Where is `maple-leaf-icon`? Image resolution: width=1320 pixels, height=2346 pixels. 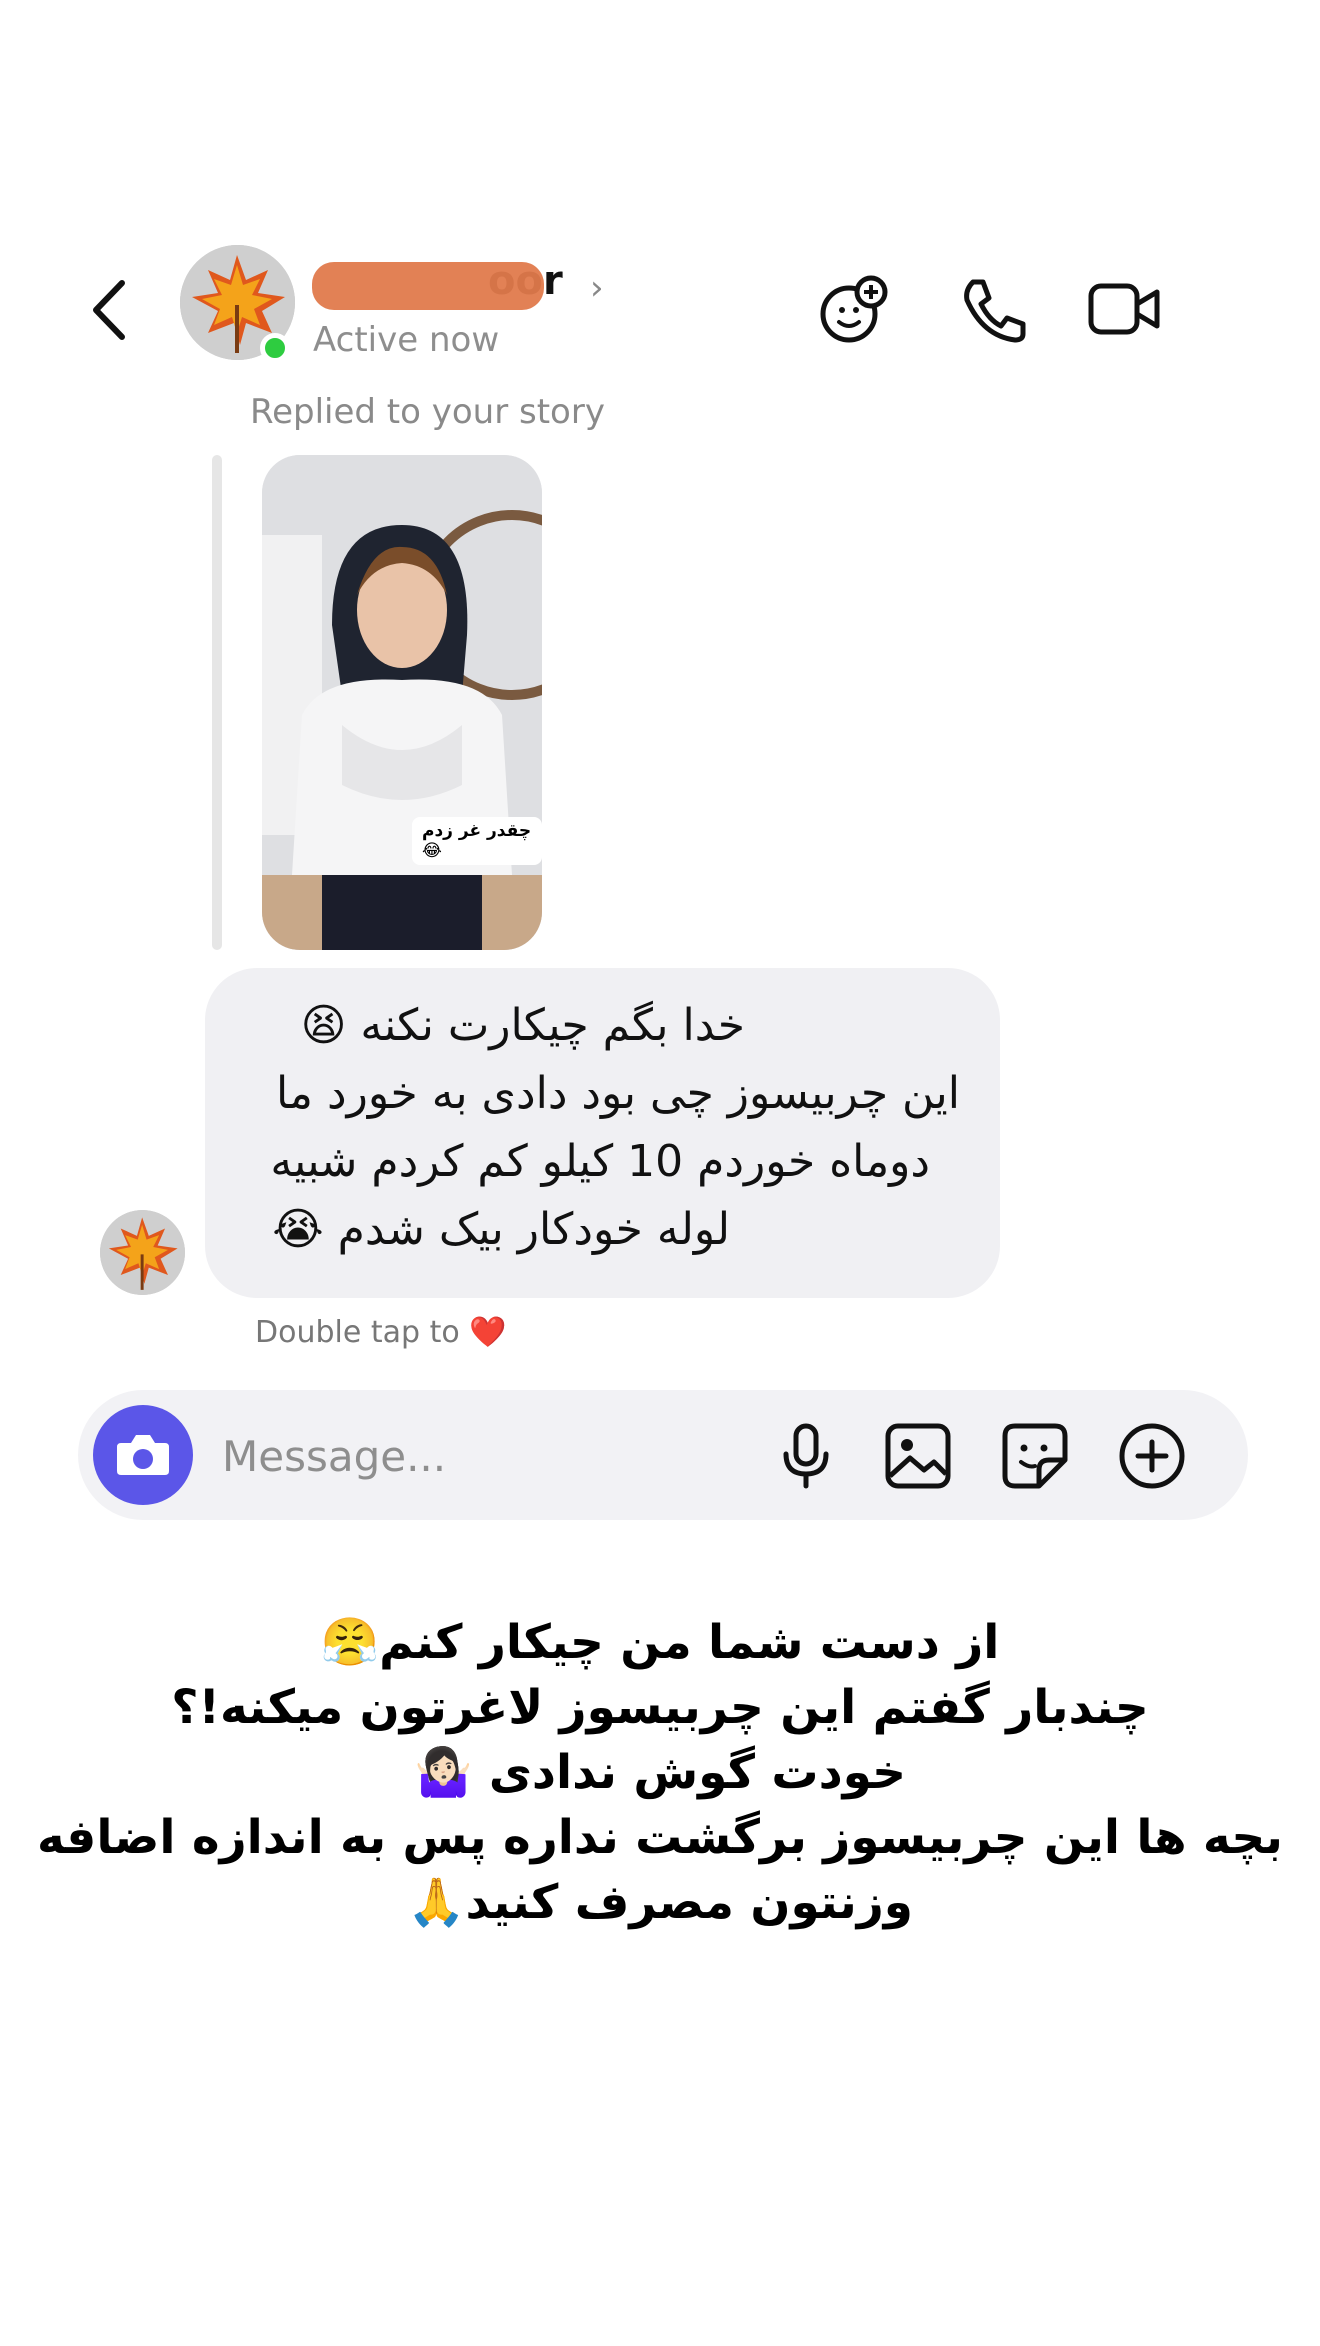
maple-leaf-icon is located at coordinates (142, 1252).